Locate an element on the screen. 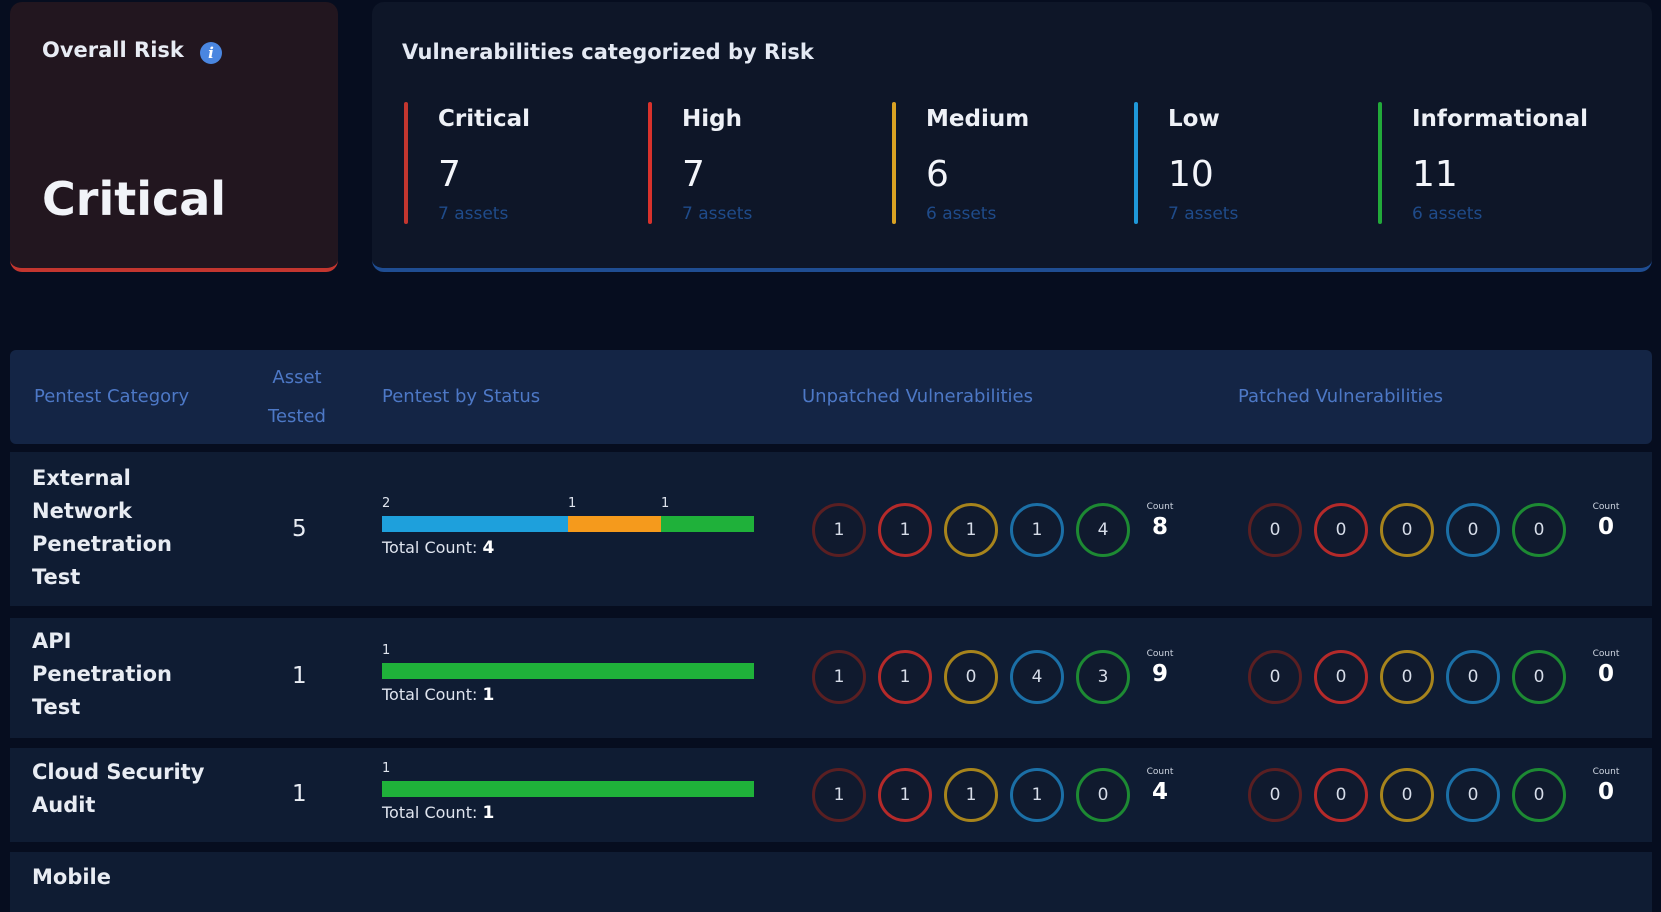 The width and height of the screenshot is (1661, 912). unpatched-count: Count 4 is located at coordinates (1160, 786).